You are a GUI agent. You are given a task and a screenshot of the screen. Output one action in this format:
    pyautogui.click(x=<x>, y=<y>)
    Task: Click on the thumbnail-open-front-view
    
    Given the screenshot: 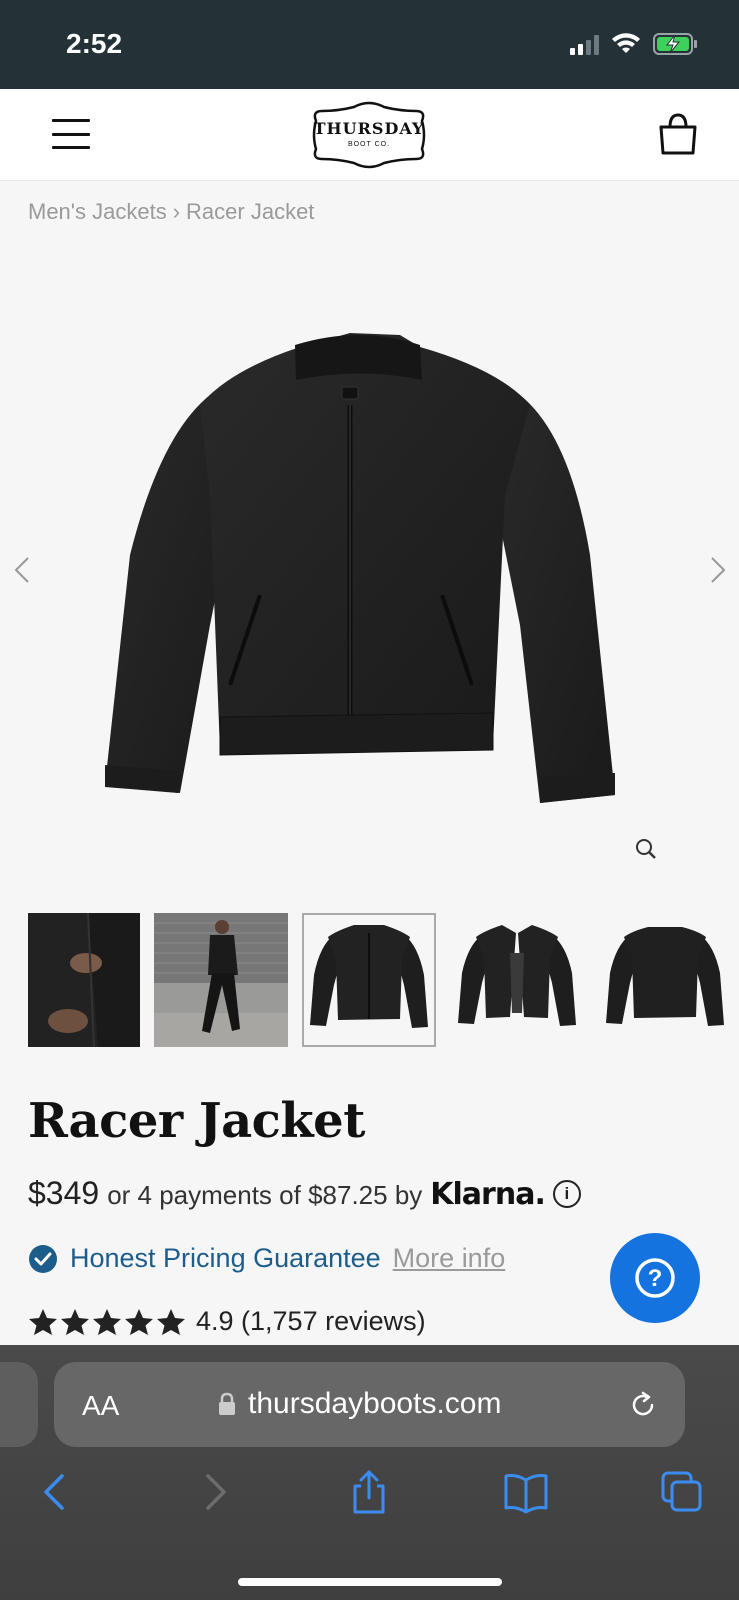 What is the action you would take?
    pyautogui.click(x=517, y=980)
    